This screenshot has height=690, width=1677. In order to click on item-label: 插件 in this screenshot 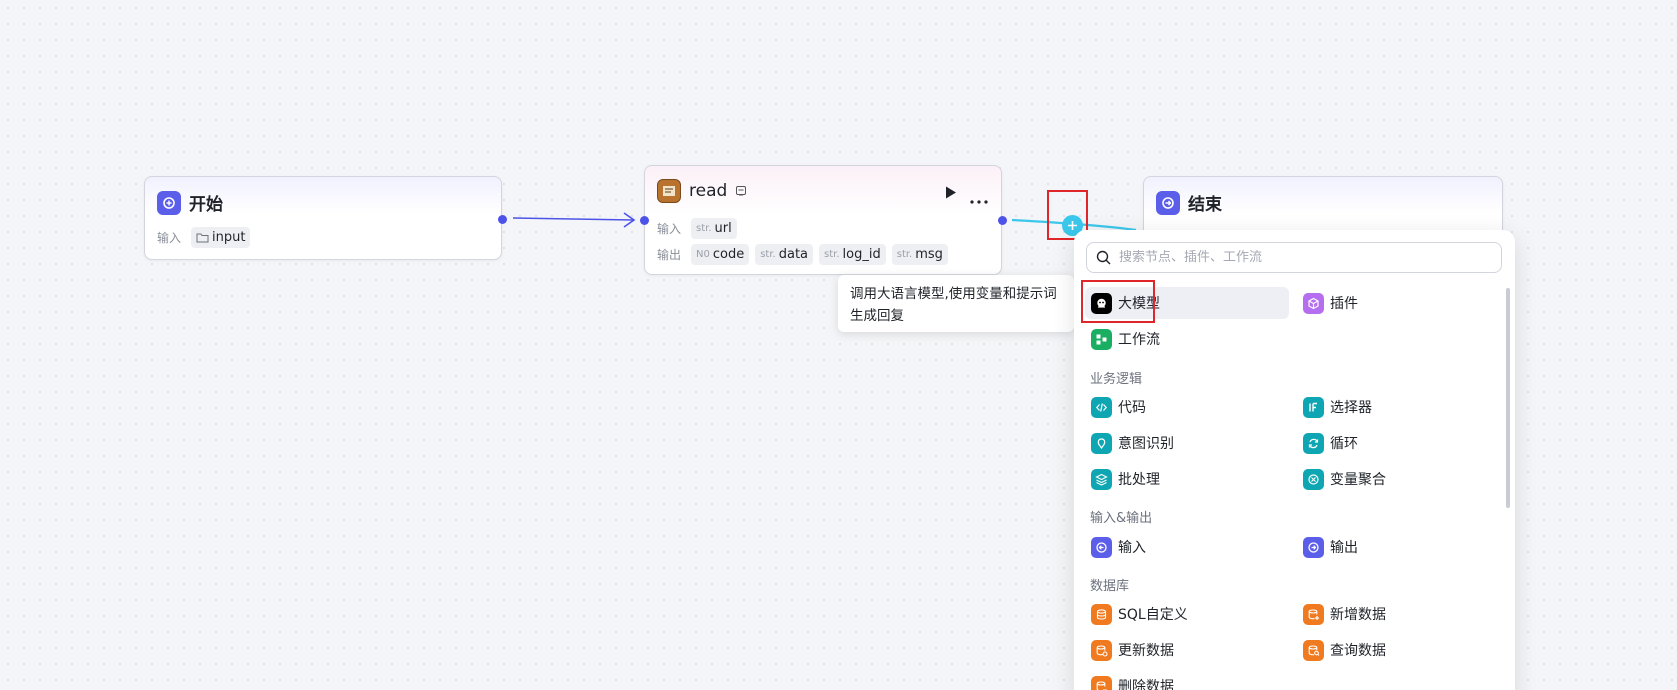, I will do `click(1344, 304)`.